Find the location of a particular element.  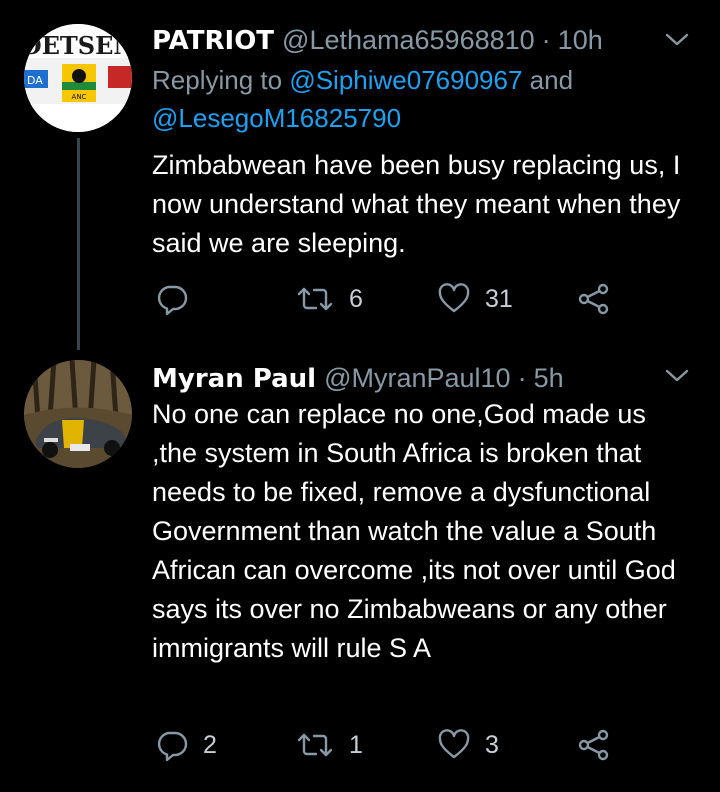

reply-button is located at coordinates (179, 299).